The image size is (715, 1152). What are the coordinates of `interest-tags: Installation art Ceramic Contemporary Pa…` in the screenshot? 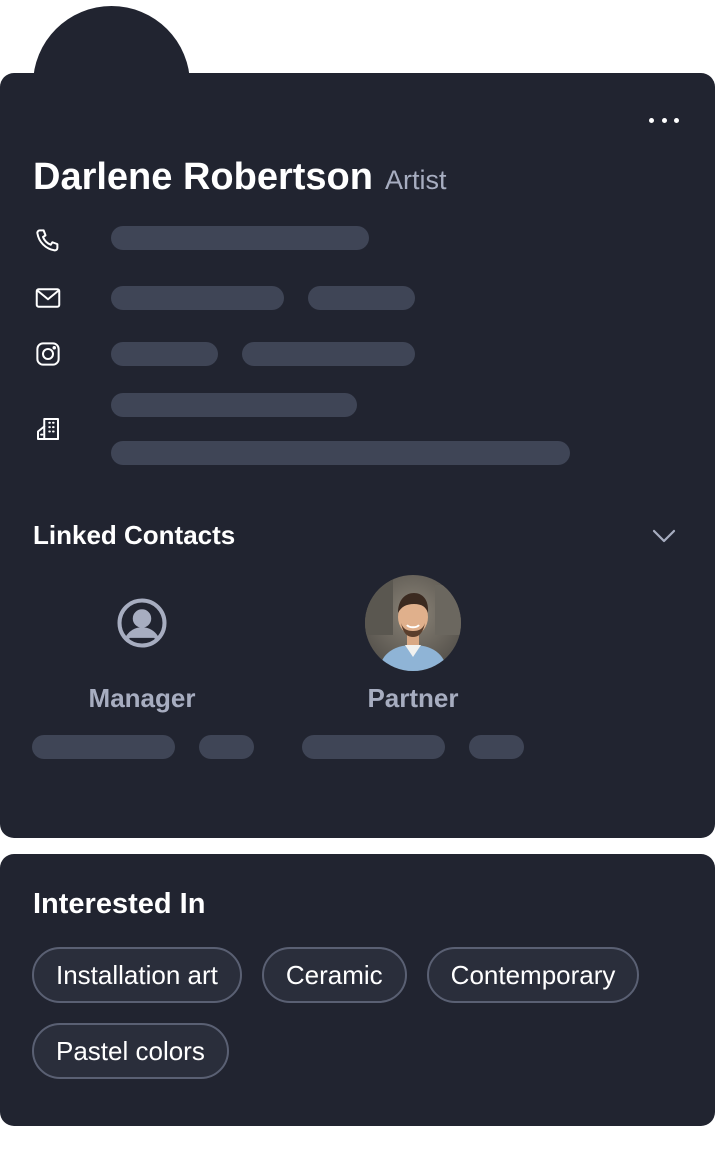 It's located at (362, 1013).